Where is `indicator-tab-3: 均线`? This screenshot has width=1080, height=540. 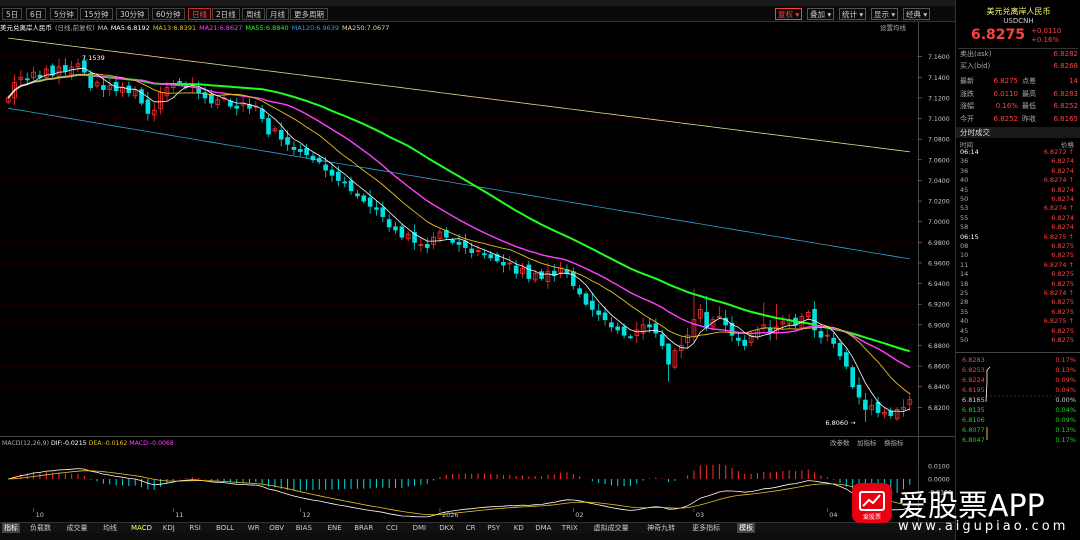 indicator-tab-3: 均线 is located at coordinates (110, 528).